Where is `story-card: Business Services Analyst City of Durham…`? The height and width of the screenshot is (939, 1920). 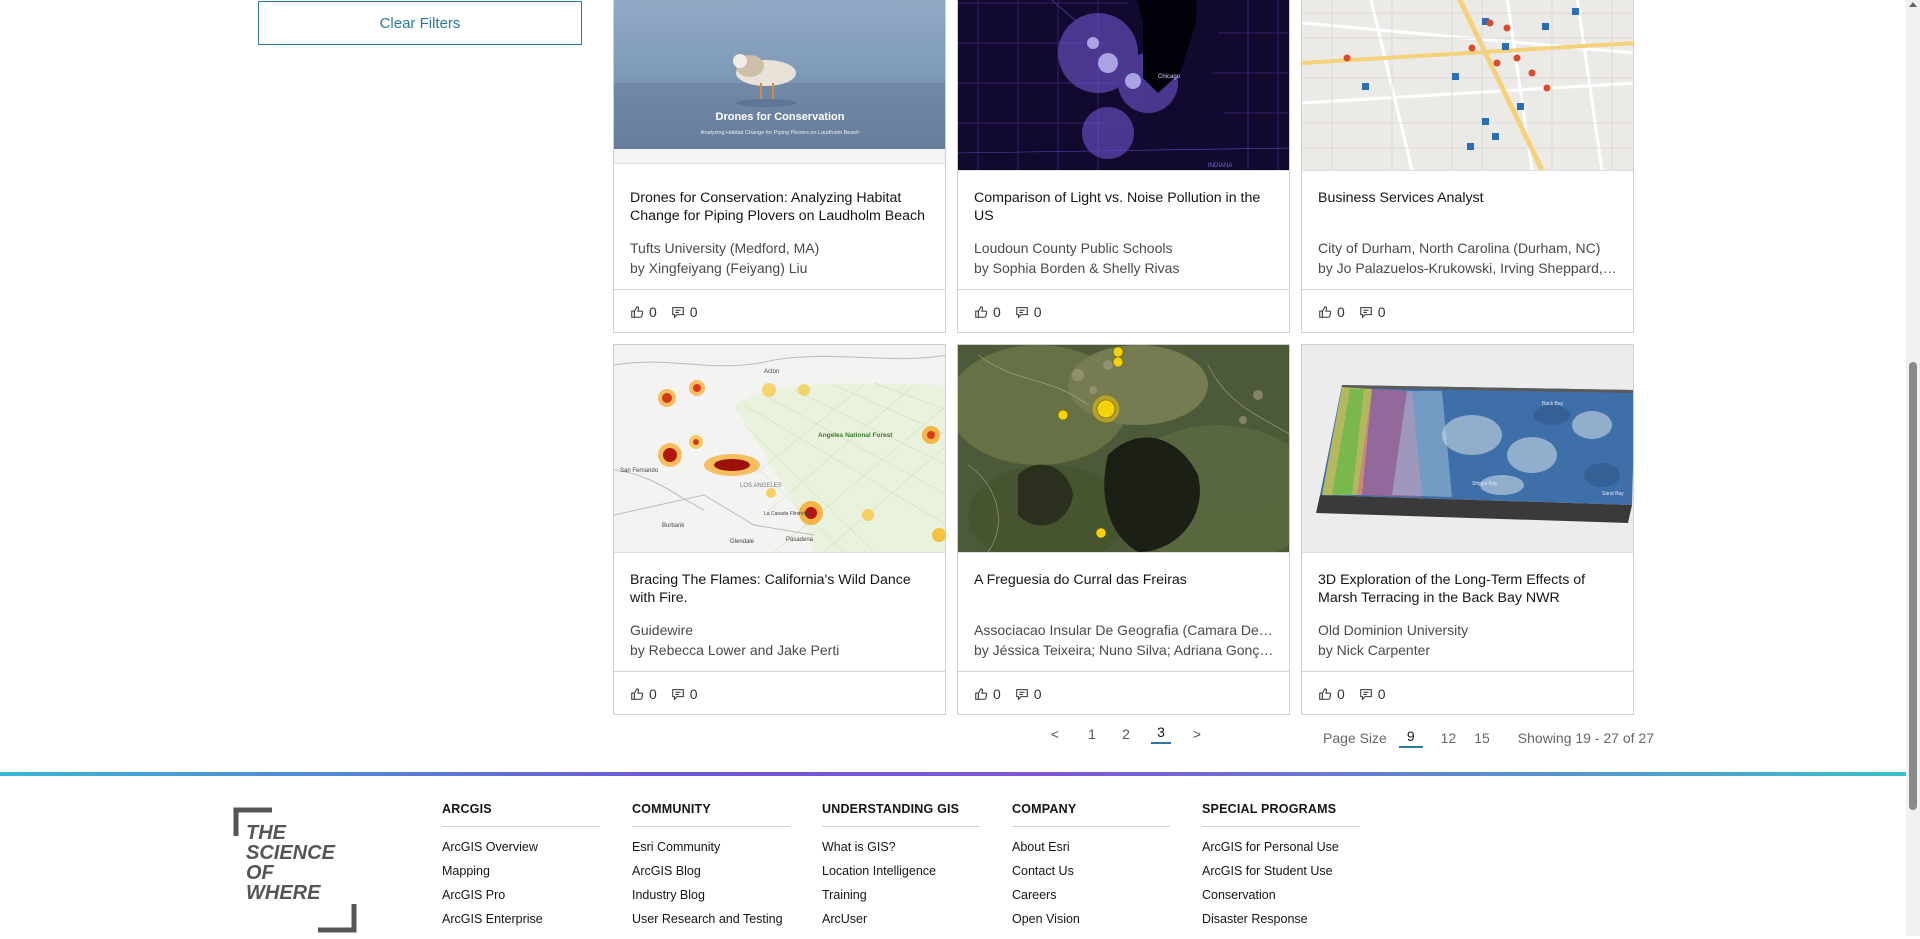
story-card: Business Services Analyst City of Durham… is located at coordinates (1467, 166).